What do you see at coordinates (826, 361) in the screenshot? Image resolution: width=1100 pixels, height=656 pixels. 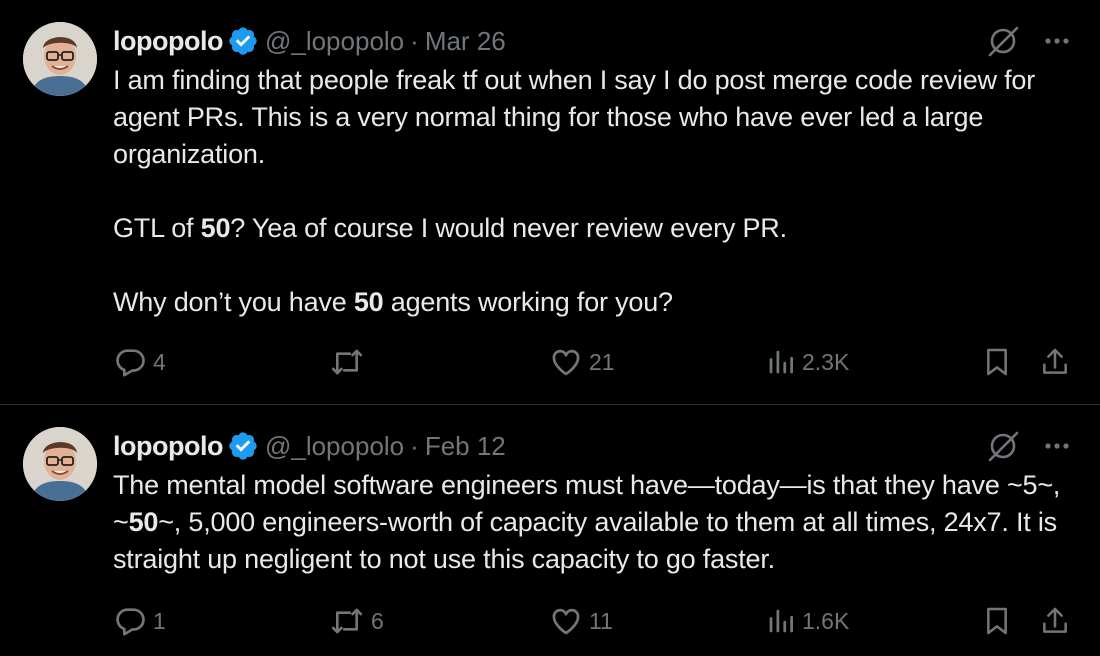 I see `views-count: 2.3K` at bounding box center [826, 361].